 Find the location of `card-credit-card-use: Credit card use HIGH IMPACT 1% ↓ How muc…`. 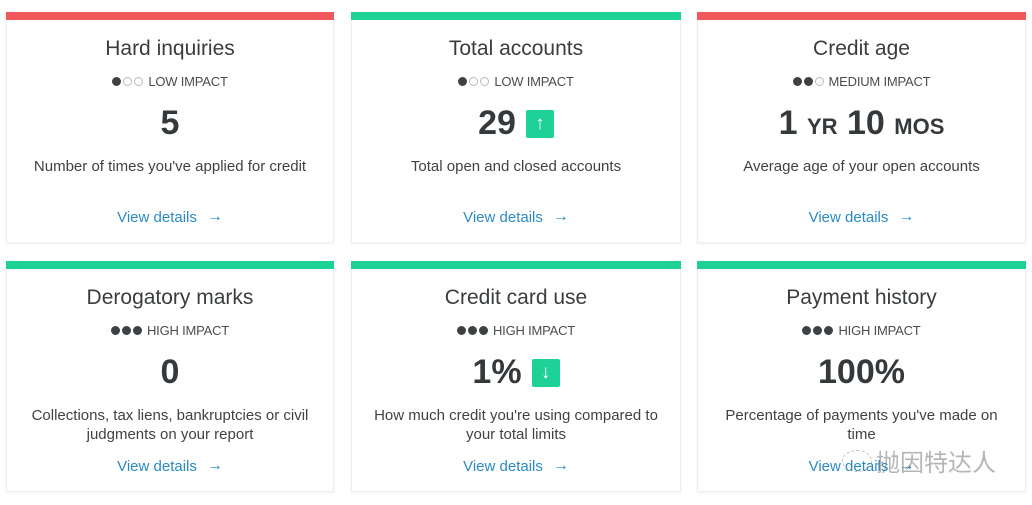

card-credit-card-use: Credit card use HIGH IMPACT 1% ↓ How muc… is located at coordinates (516, 376).